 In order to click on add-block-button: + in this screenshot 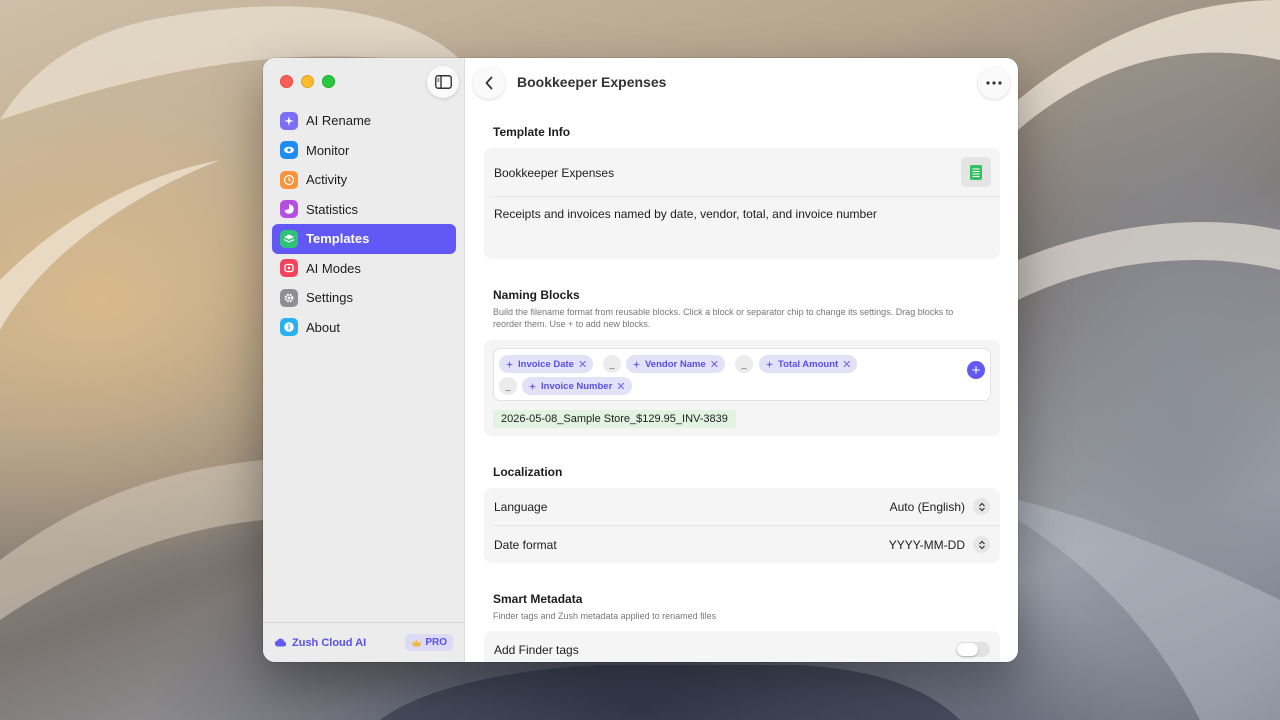, I will do `click(976, 370)`.